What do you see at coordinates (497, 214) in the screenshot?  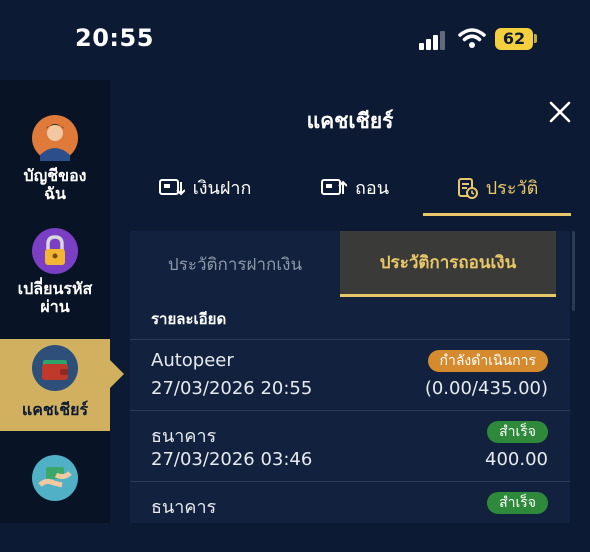 I see `tab-active-underline` at bounding box center [497, 214].